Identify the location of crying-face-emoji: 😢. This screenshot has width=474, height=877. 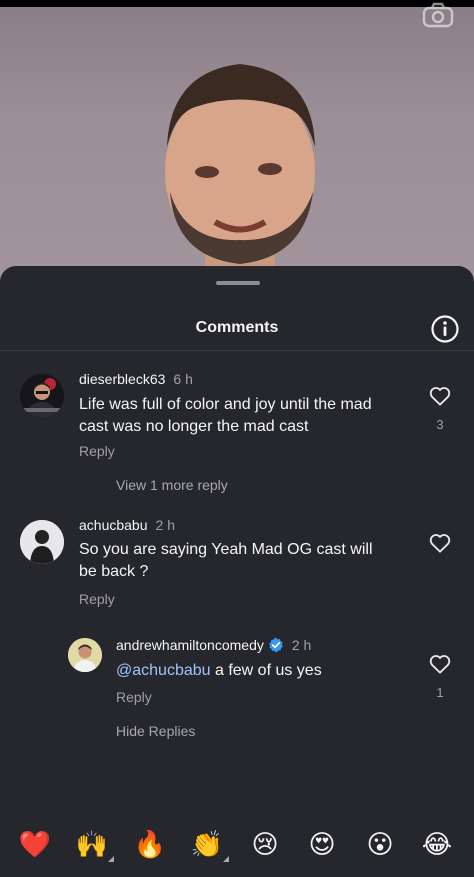
(265, 845).